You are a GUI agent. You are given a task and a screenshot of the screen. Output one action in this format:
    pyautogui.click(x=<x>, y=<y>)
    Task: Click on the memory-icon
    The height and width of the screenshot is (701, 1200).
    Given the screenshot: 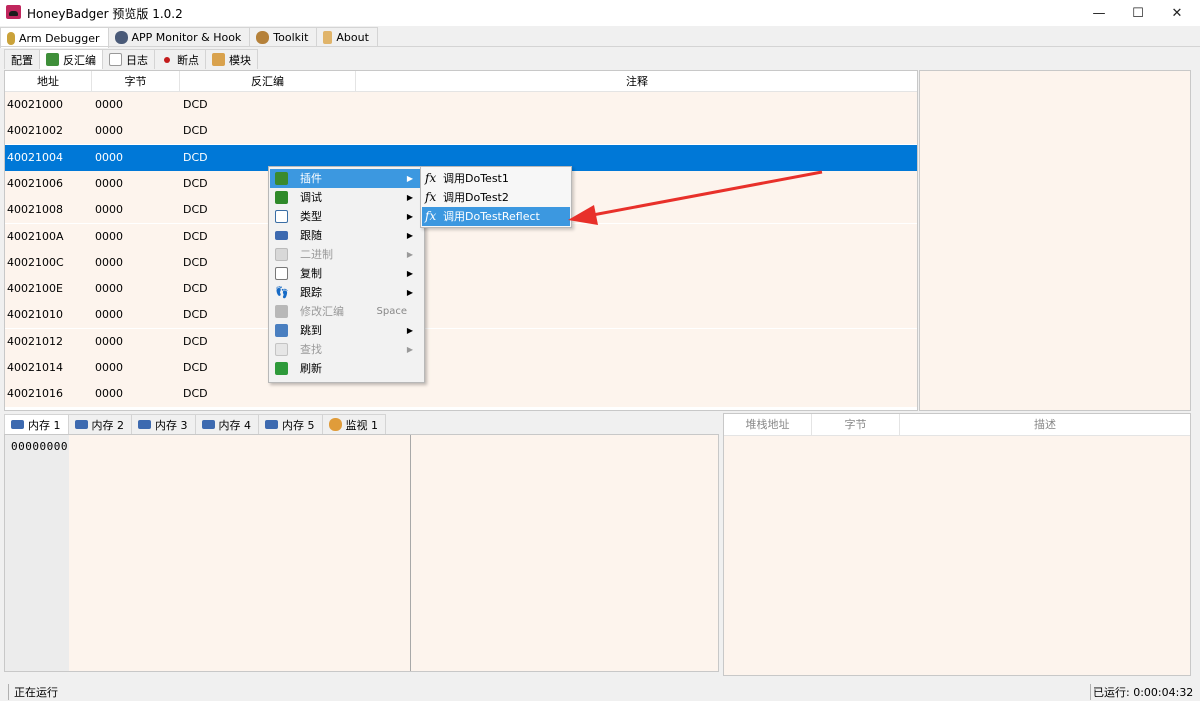 What is the action you would take?
    pyautogui.click(x=271, y=424)
    